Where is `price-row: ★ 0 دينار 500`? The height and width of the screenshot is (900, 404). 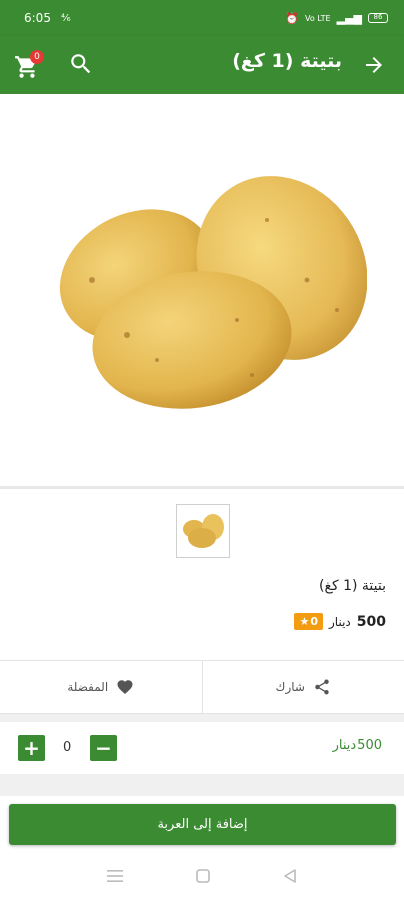
price-row: ★ 0 دينار 500 is located at coordinates (340, 621).